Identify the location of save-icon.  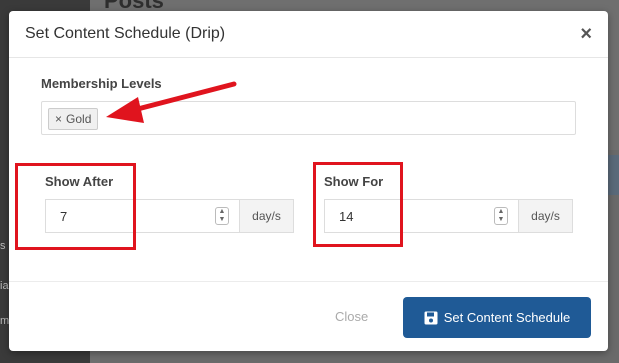
(431, 317).